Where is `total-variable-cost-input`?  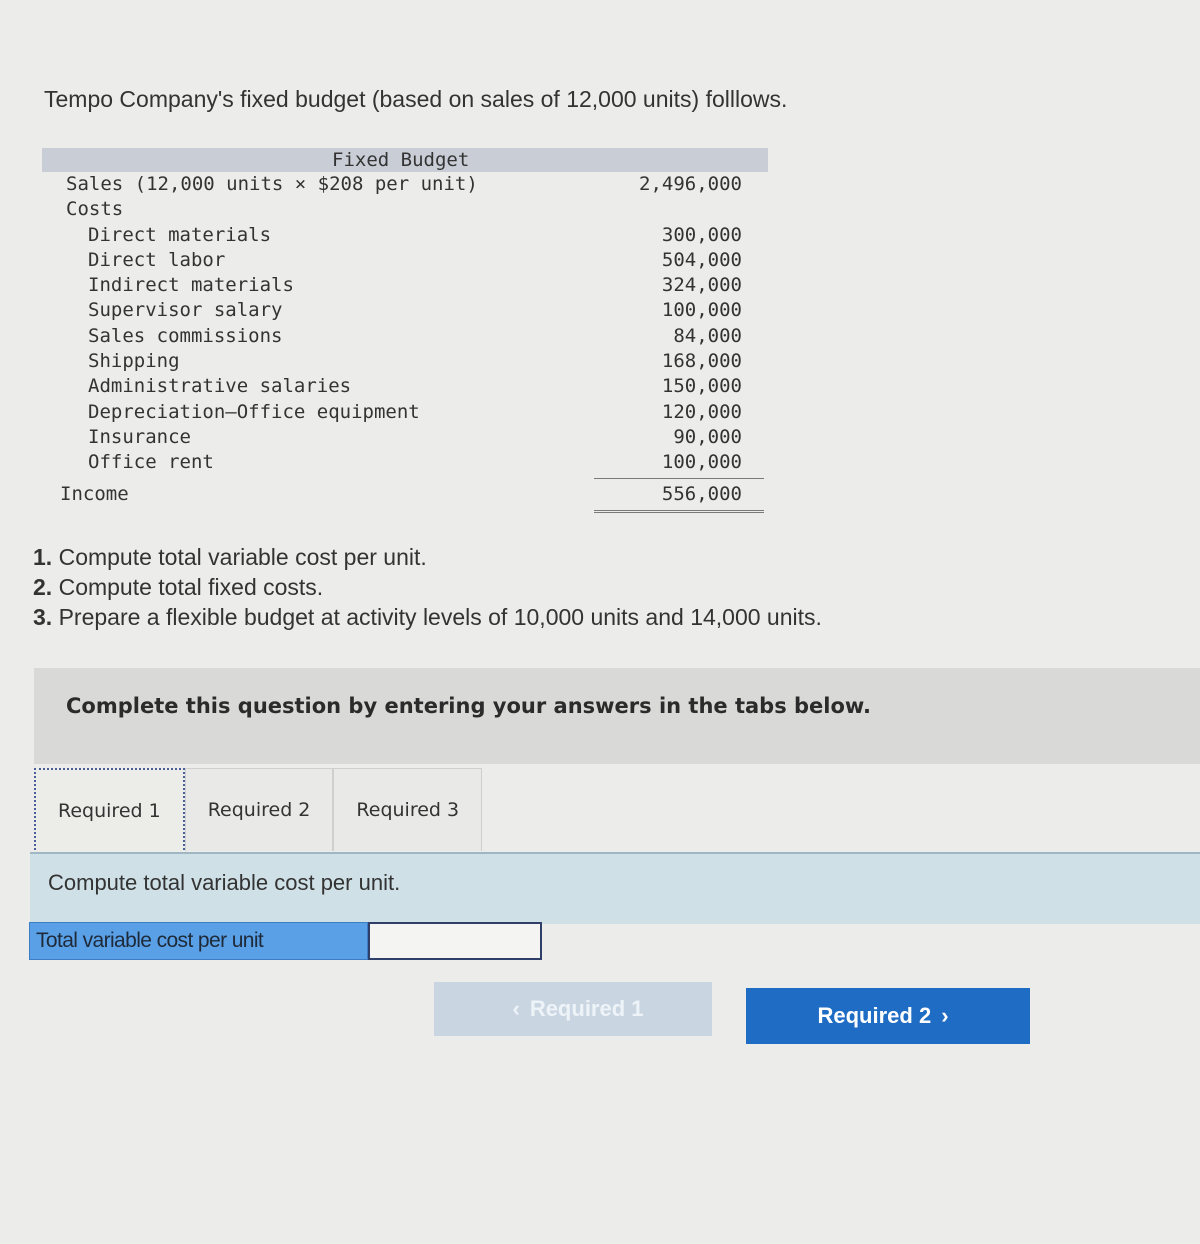 total-variable-cost-input is located at coordinates (455, 941).